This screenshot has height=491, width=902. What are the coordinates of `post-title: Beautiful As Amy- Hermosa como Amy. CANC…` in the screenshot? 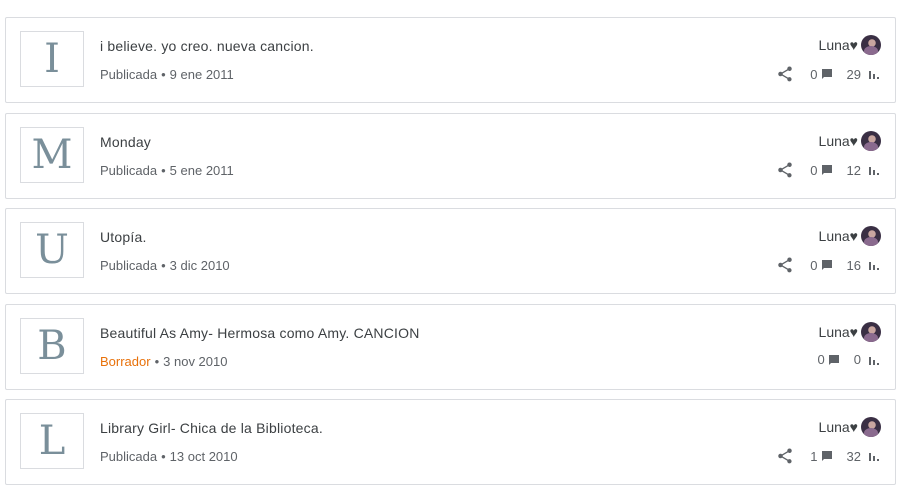 It's located at (260, 333).